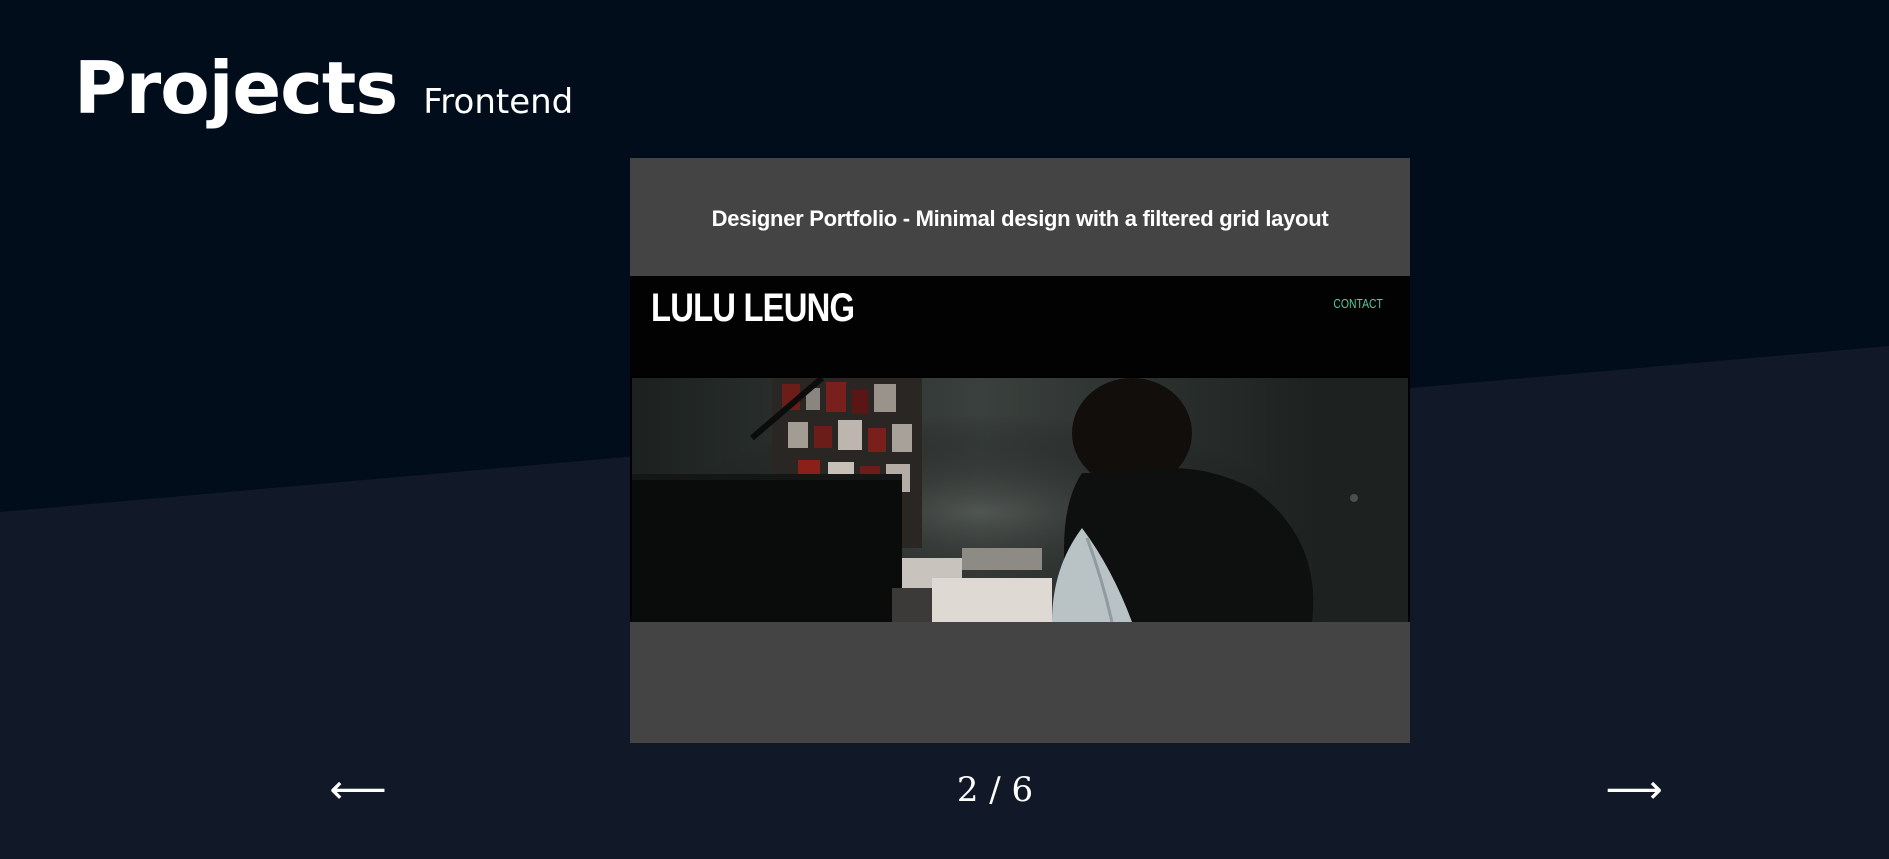 The image size is (1889, 859). Describe the element at coordinates (358, 790) in the screenshot. I see `arrow-left-icon: ⟵` at that location.